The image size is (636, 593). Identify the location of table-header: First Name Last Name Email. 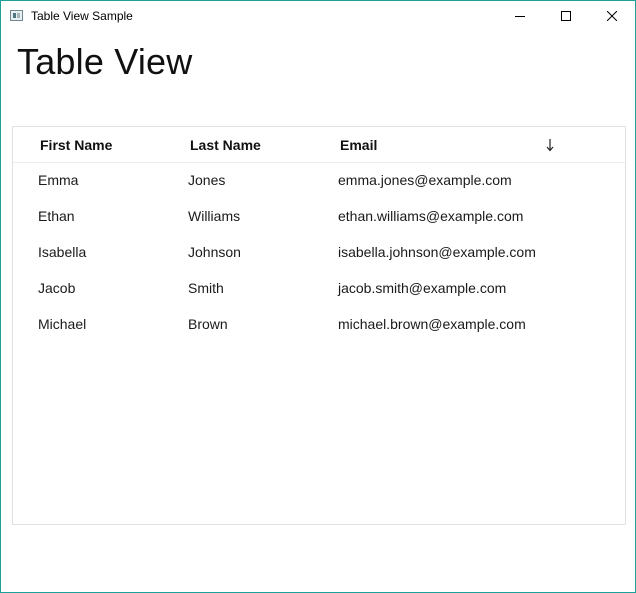
(319, 145).